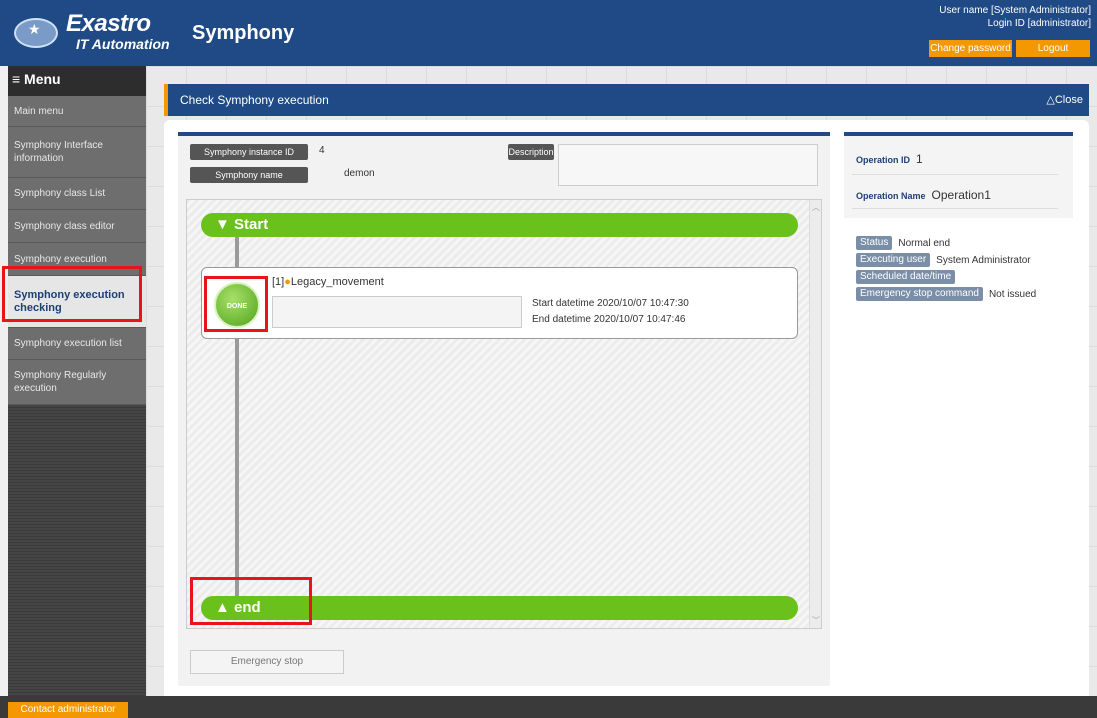  I want to click on flow-scrollbar: ︿ ﹀, so click(815, 414).